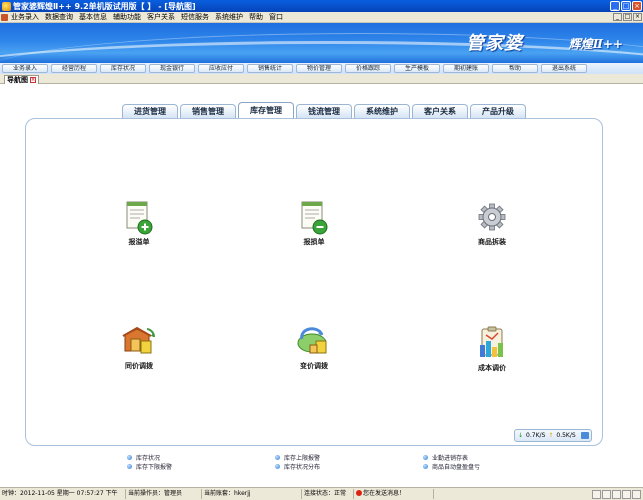 This screenshot has height=500, width=643. Describe the element at coordinates (637, 17) in the screenshot. I see `mdi-close-button: ×` at that location.